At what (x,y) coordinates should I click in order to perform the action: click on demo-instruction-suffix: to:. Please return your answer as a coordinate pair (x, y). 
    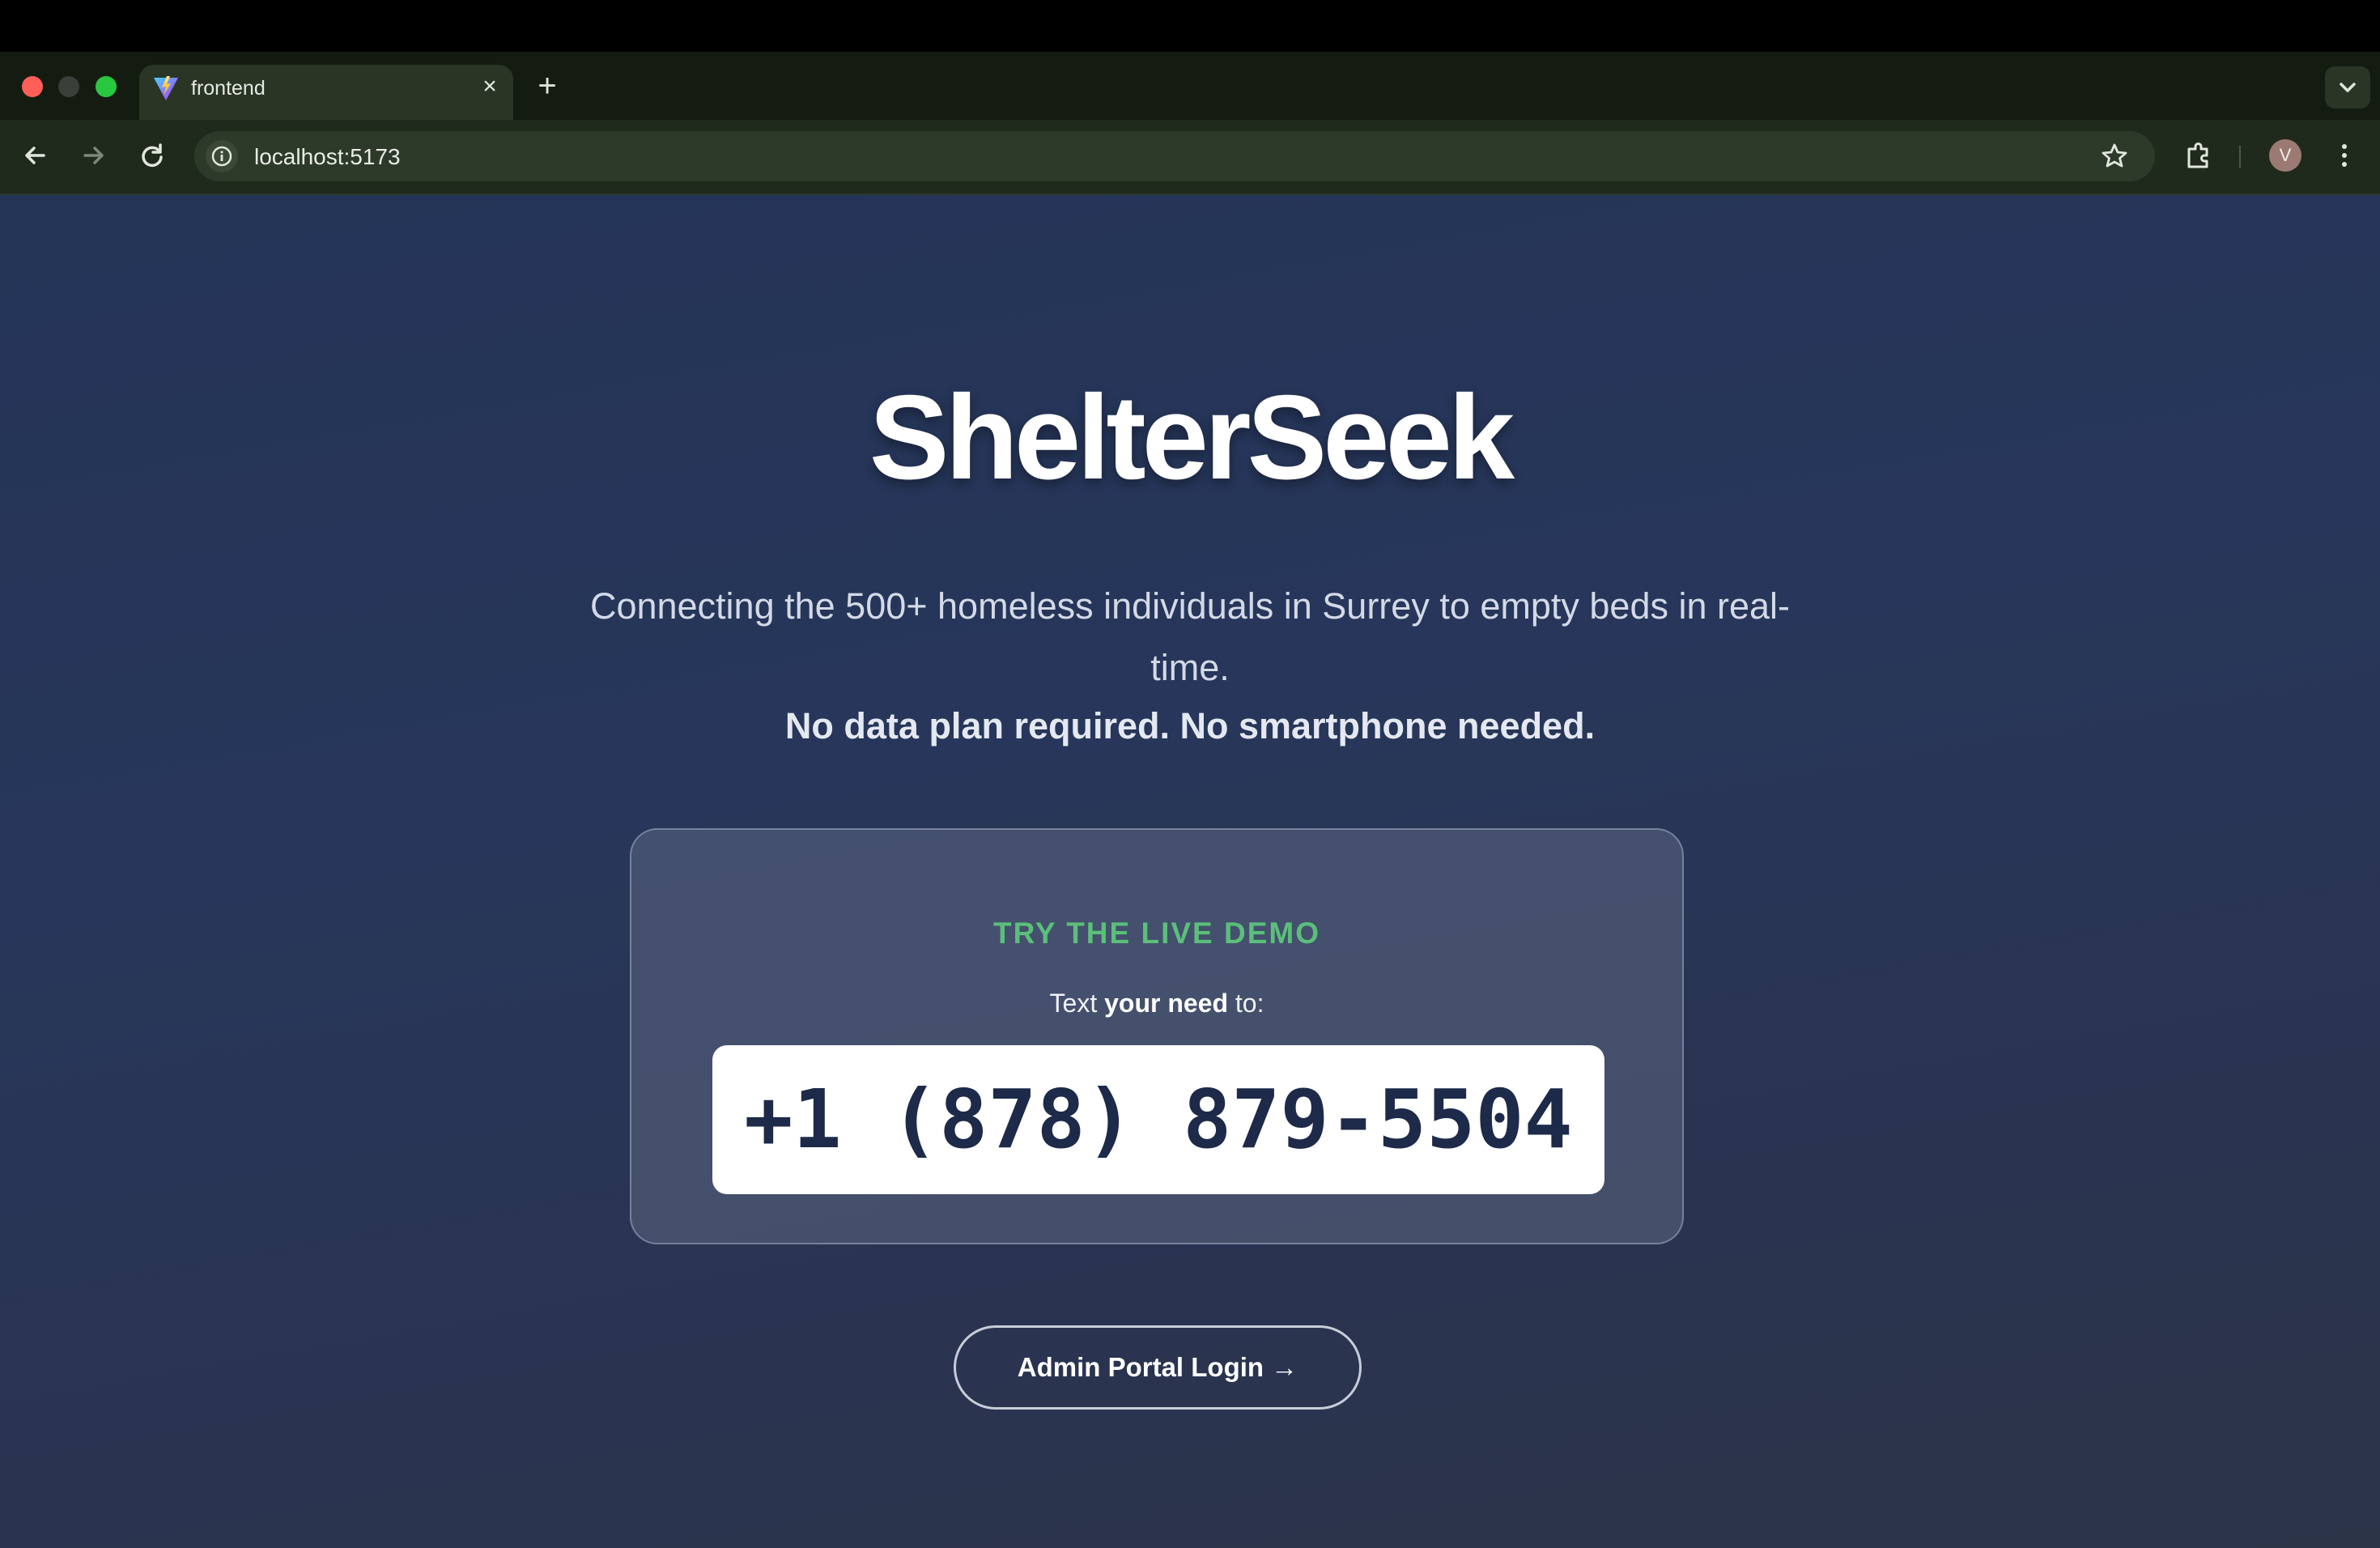
    Looking at the image, I should click on (1246, 1004).